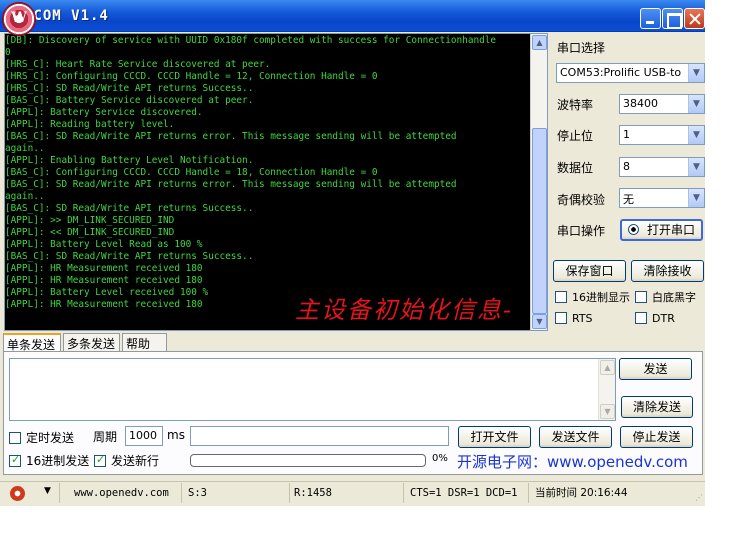 Image resolution: width=750 pixels, height=555 pixels. Describe the element at coordinates (352, 18) in the screenshot. I see `title-bar: W XCOM V1.4` at that location.